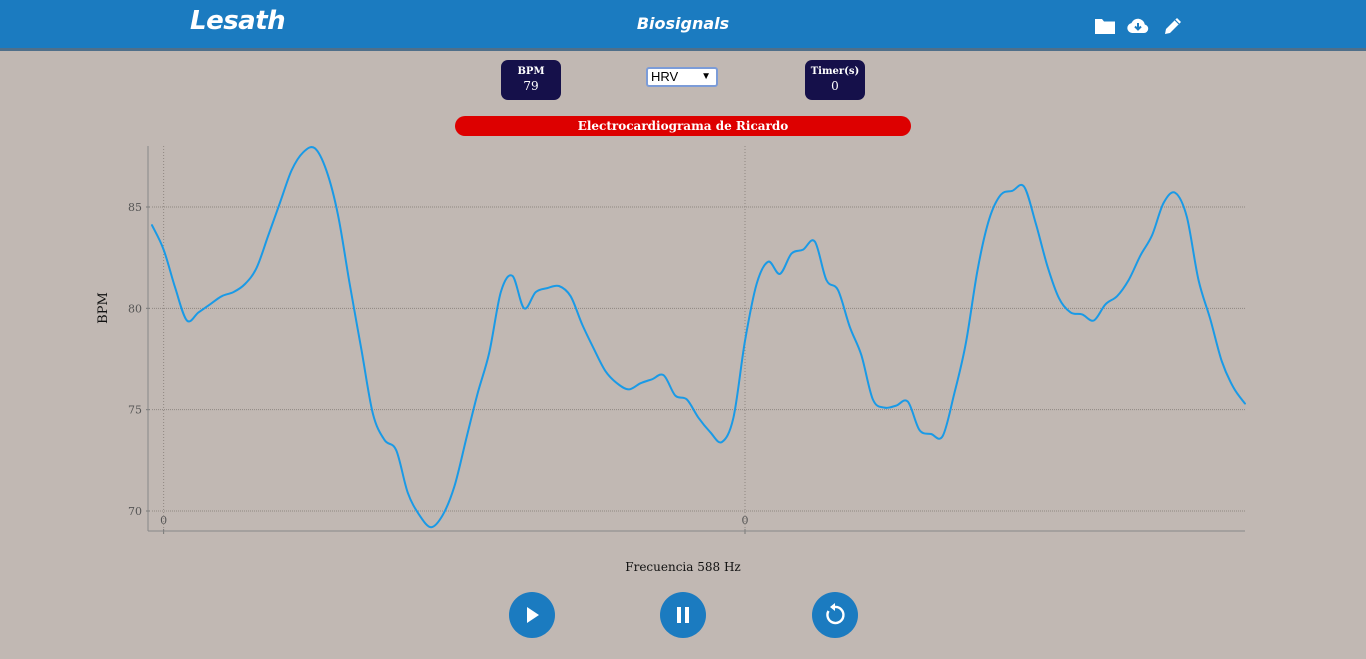  I want to click on y-tick-label: 80, so click(135, 308).